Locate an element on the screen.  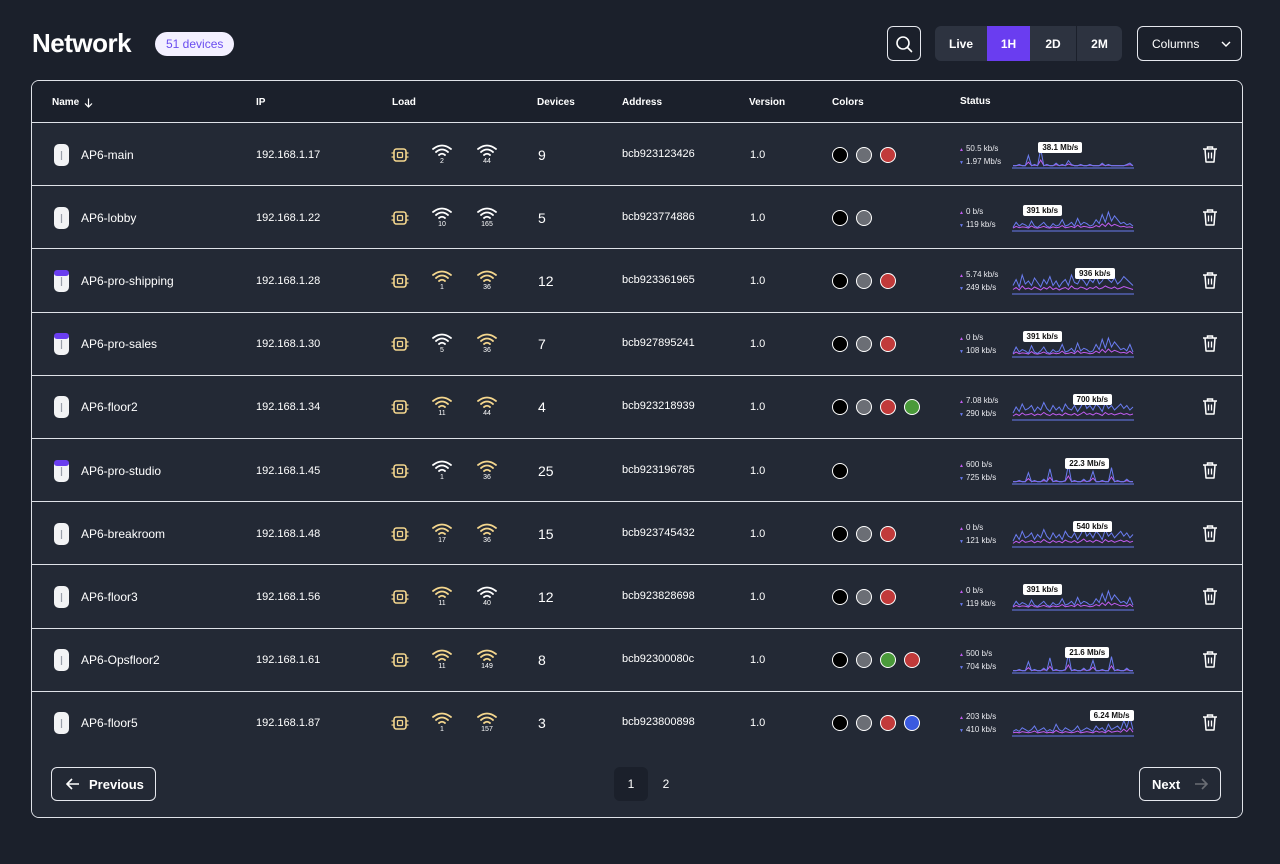
firmware-version: 1.0 is located at coordinates (758, 280).